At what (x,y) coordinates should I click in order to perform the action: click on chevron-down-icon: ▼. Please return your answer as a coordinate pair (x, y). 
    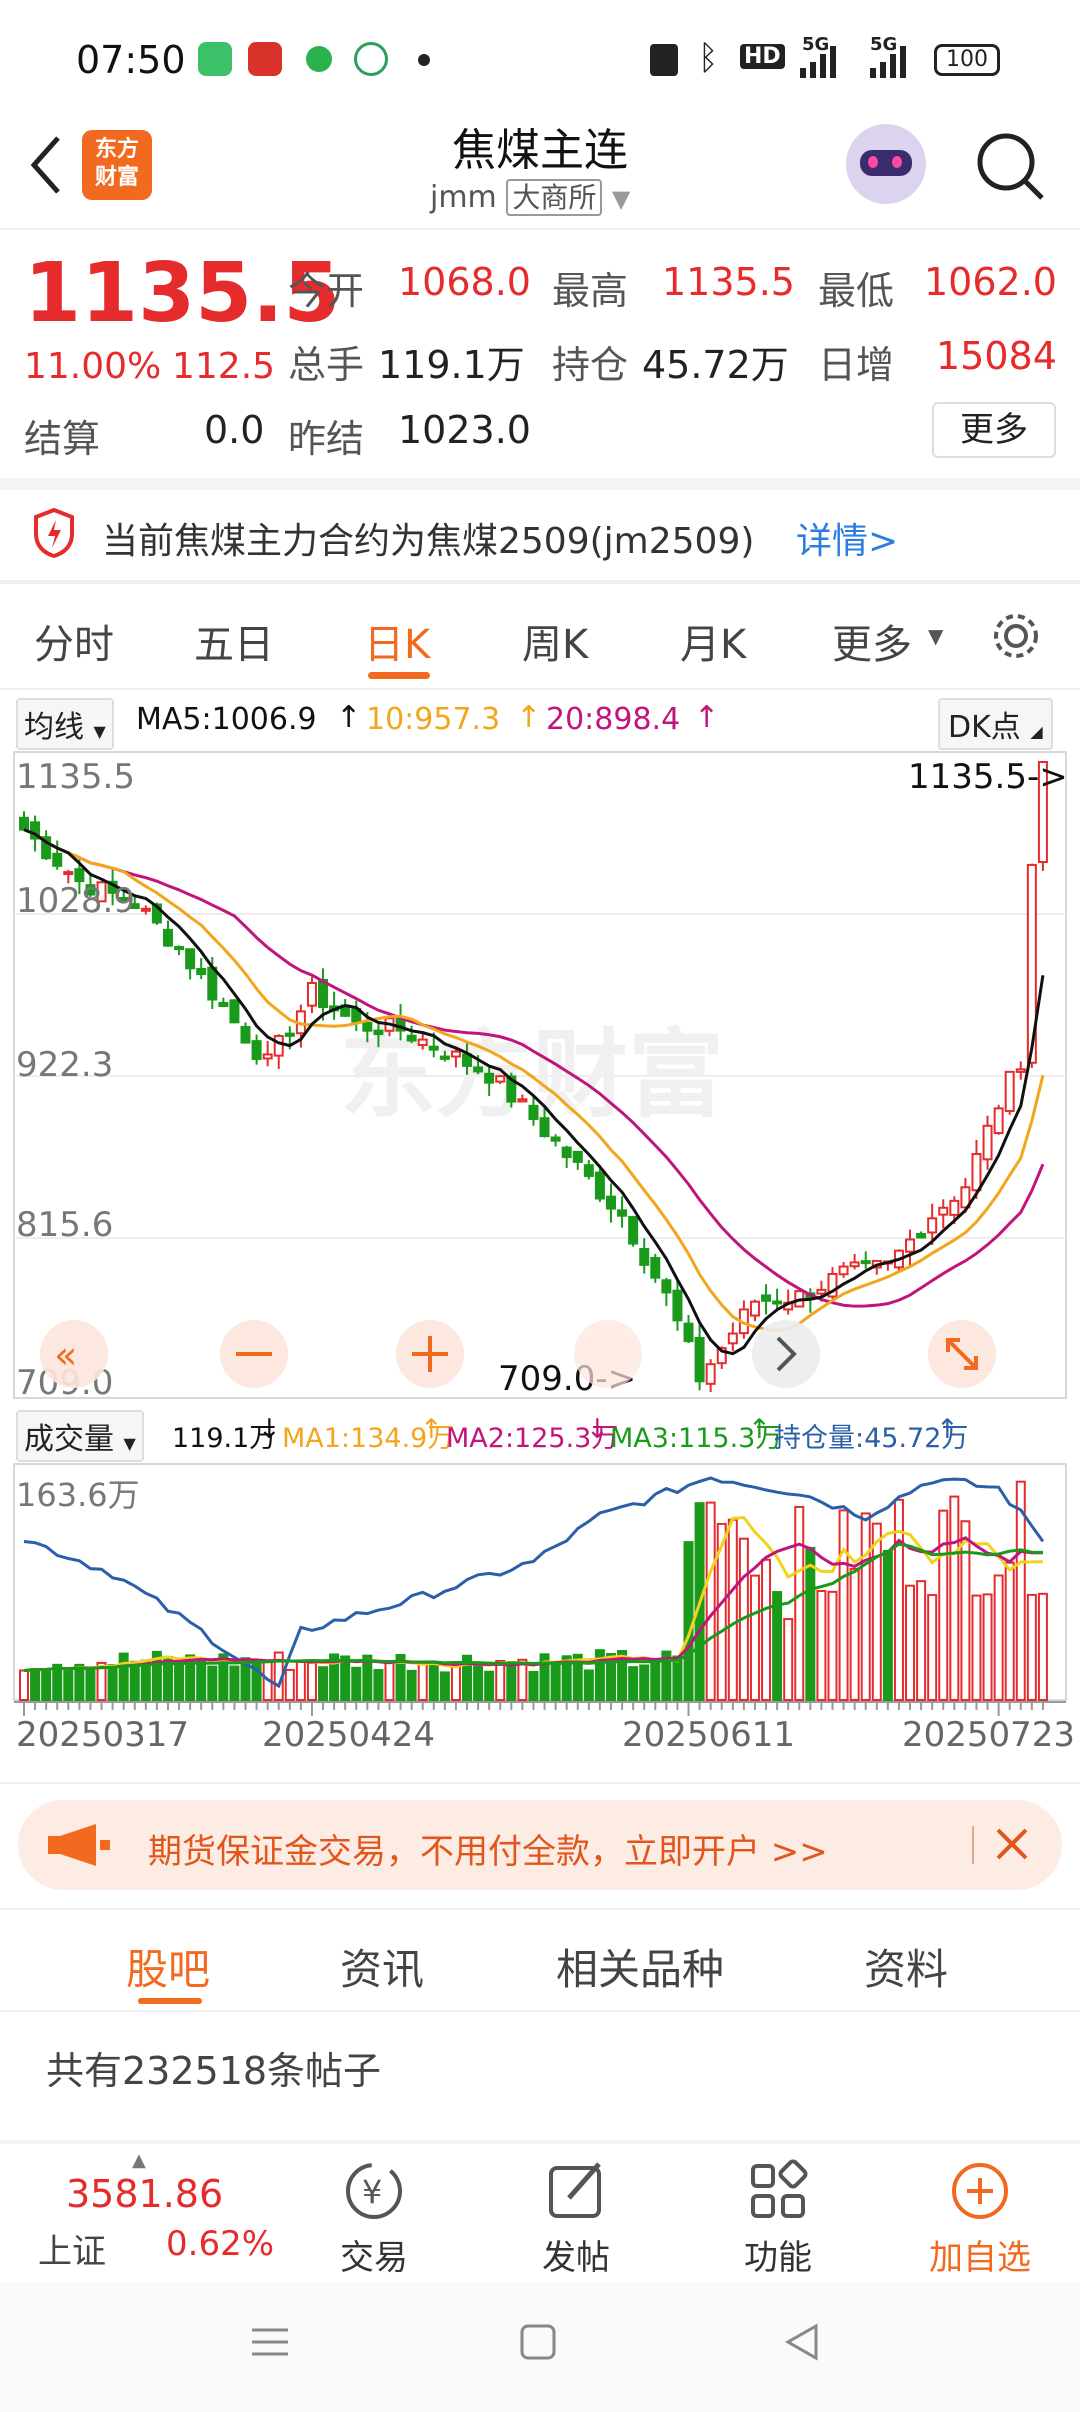
    Looking at the image, I should click on (936, 636).